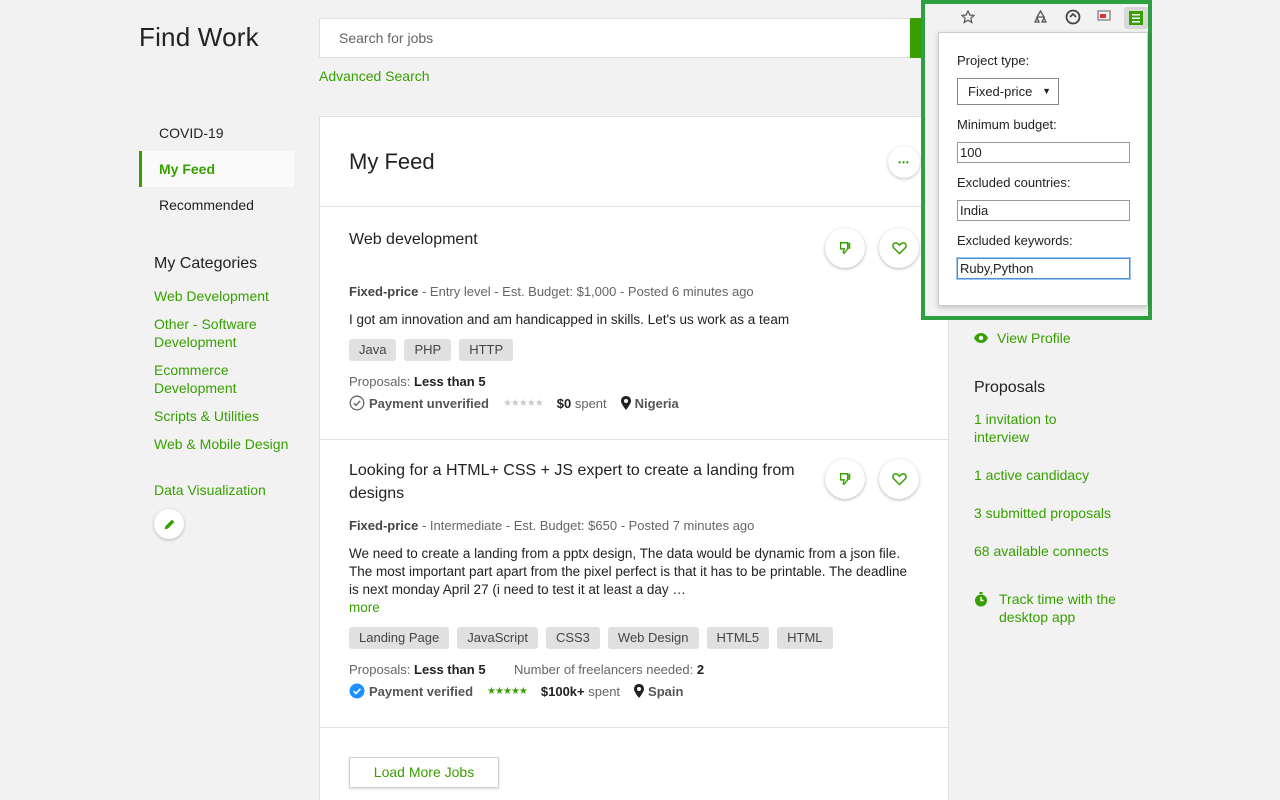  I want to click on extension-button, so click(1136, 18).